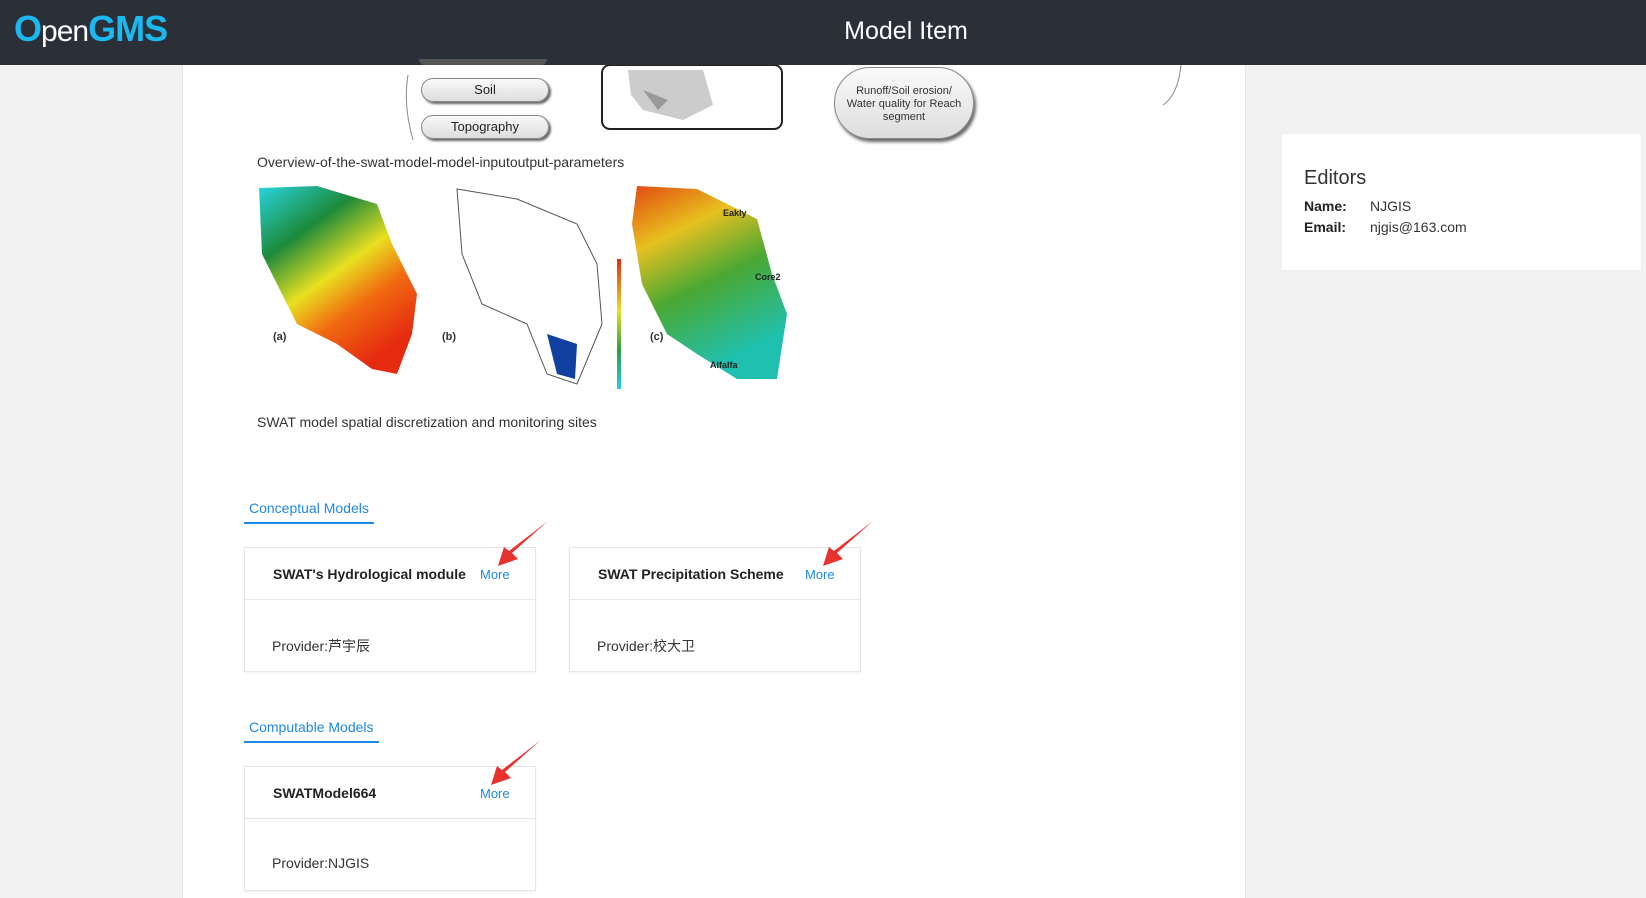 The height and width of the screenshot is (898, 1646). I want to click on page-title: Model Item, so click(906, 31).